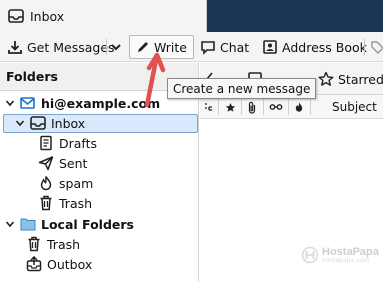 This screenshot has width=383, height=282. Describe the element at coordinates (46, 143) in the screenshot. I see `drafts-icon` at that location.